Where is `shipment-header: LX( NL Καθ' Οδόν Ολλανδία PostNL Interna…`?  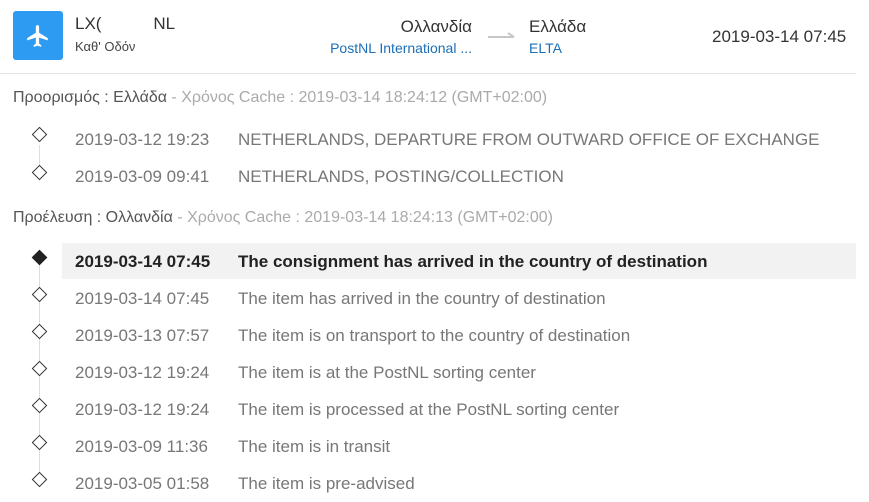
shipment-header: LX( NL Καθ' Οδόν Ολλανδία PostNL Interna… is located at coordinates (428, 37).